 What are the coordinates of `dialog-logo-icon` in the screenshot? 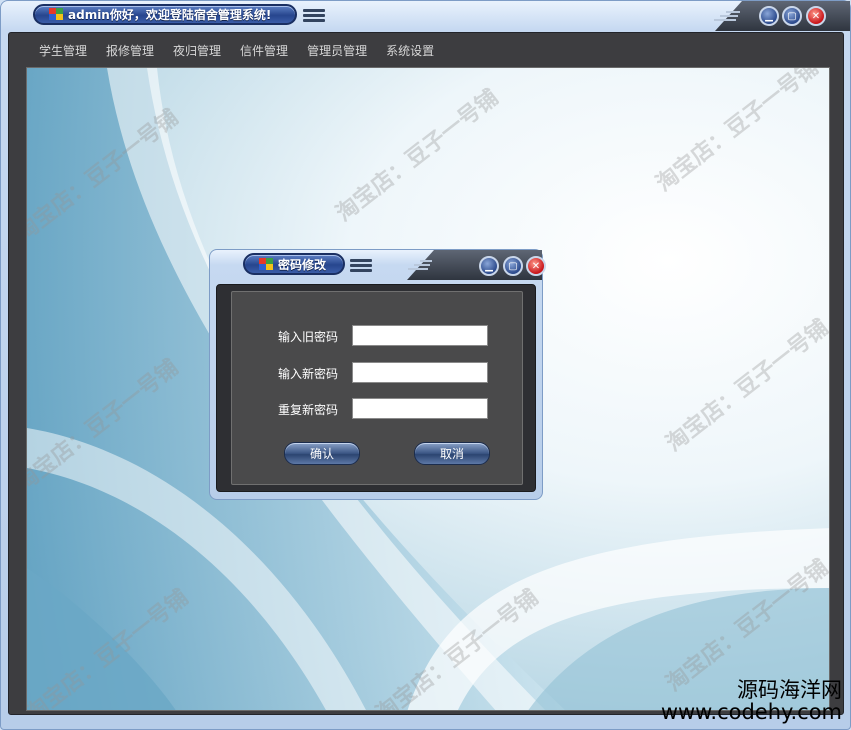 It's located at (266, 264).